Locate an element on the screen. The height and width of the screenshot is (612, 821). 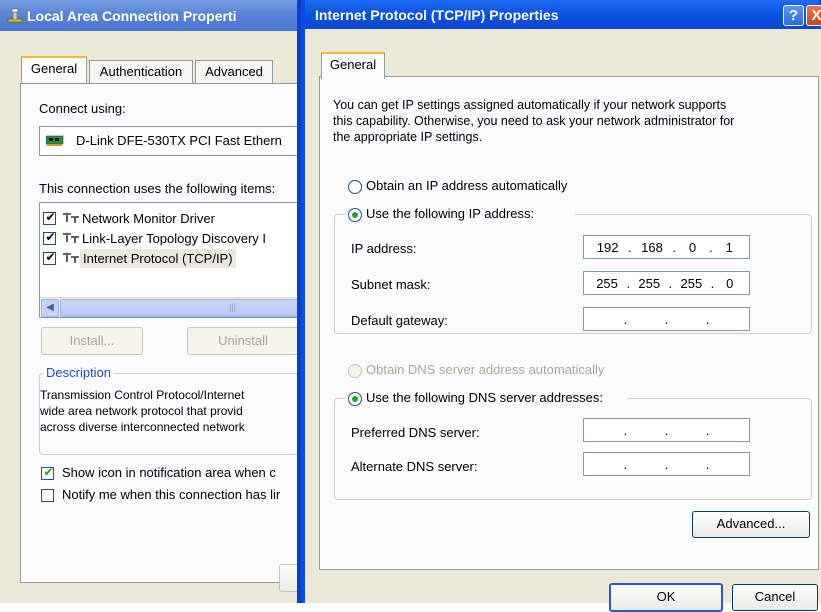
ip-address-input: 192. 168. 0. 1 is located at coordinates (666, 247).